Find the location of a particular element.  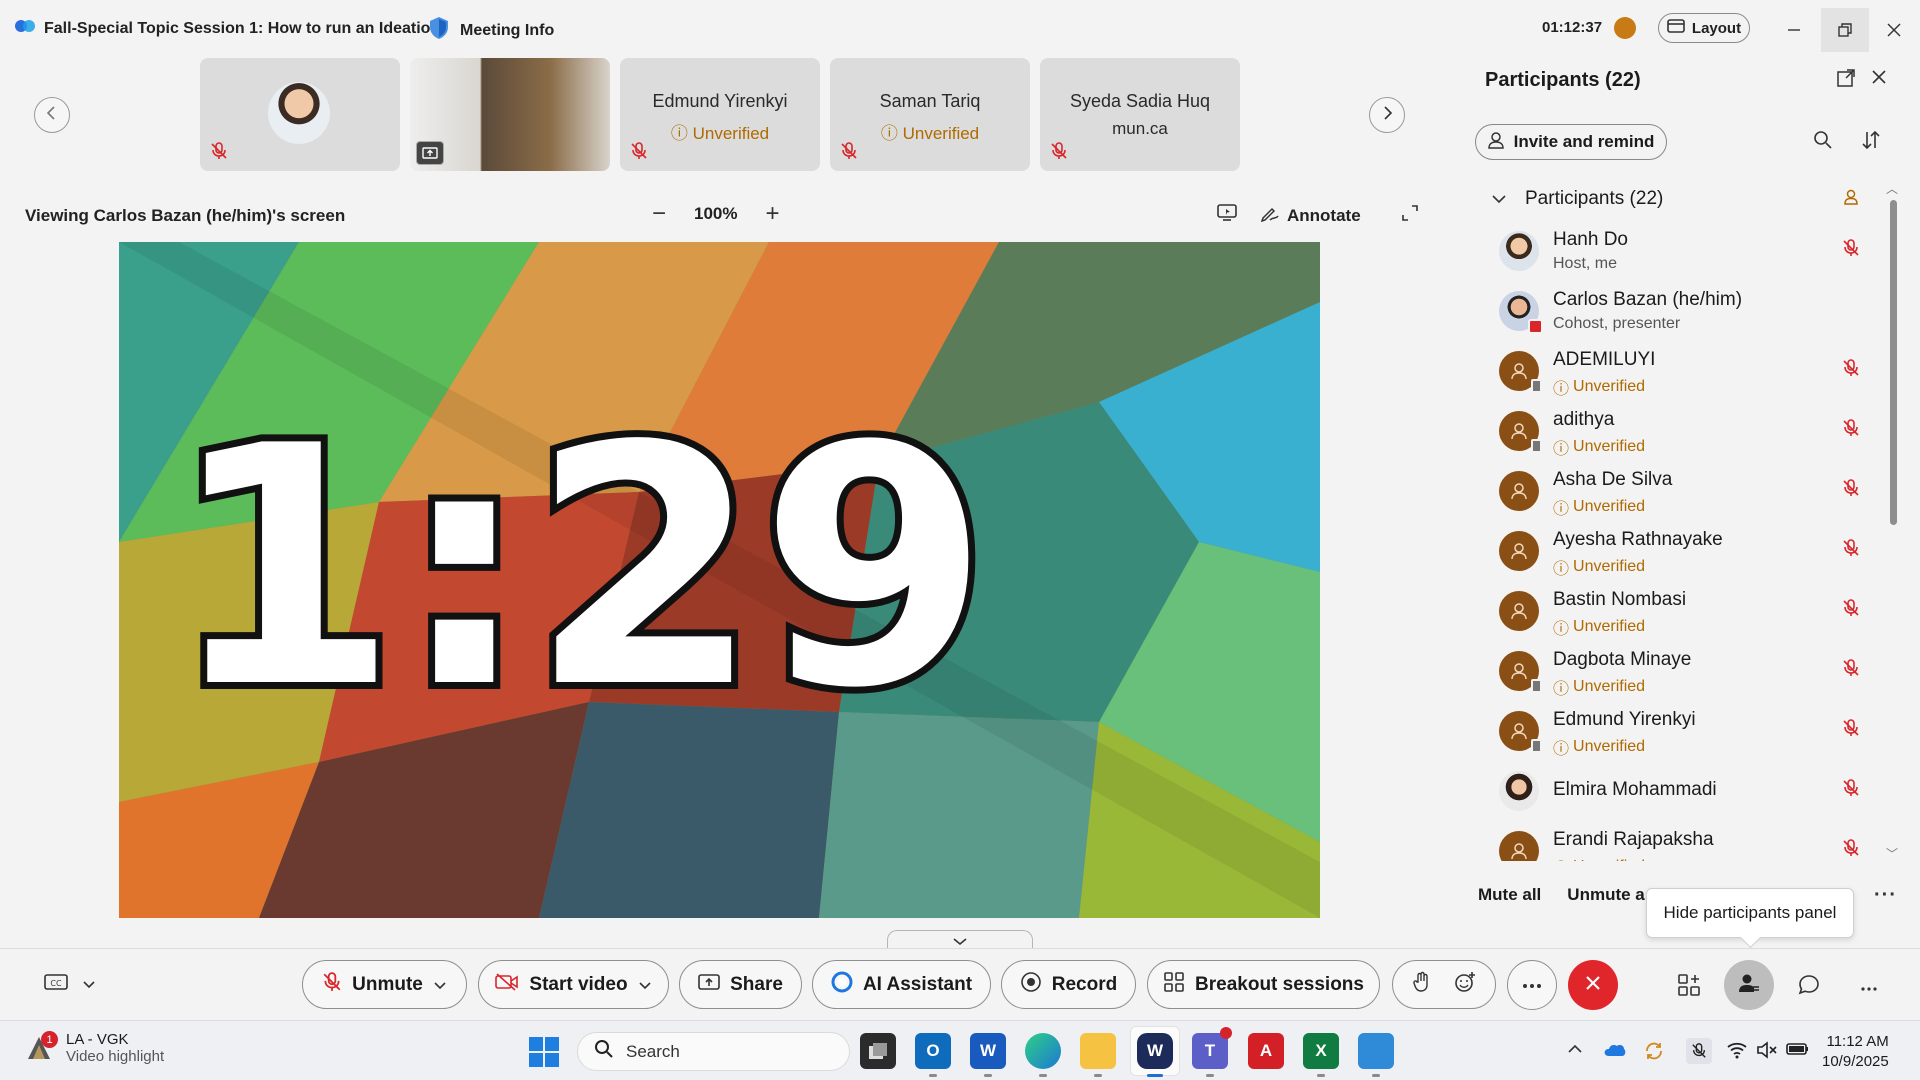

participant-row: Elmira Mohammadi is located at coordinates (1671, 791).